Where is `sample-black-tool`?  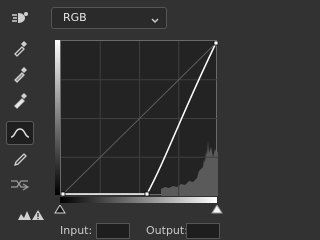 sample-black-tool is located at coordinates (20, 48).